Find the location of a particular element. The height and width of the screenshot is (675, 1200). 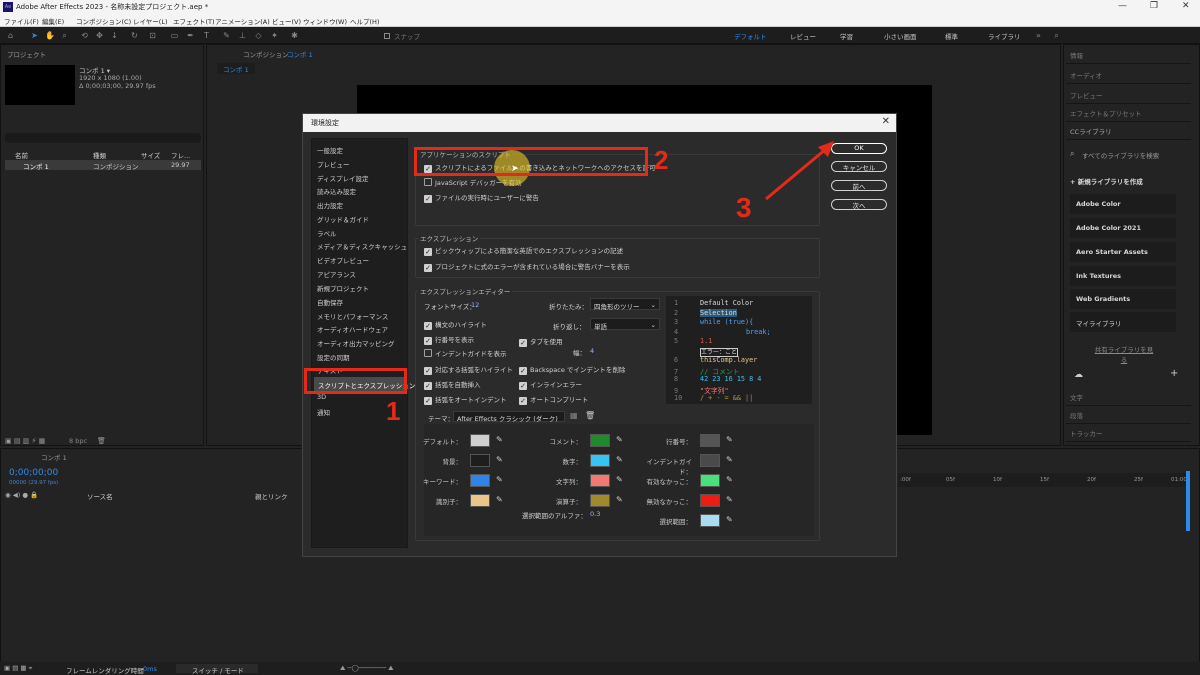

workspace-libraries: ライブラリ is located at coordinates (1004, 36).